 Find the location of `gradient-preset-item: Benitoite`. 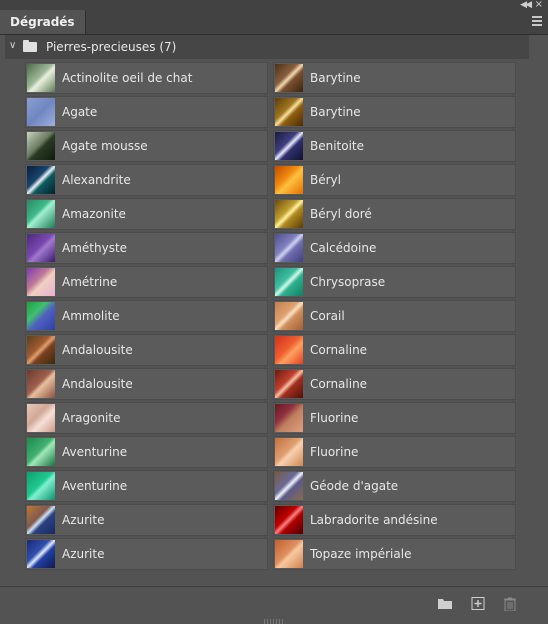

gradient-preset-item: Benitoite is located at coordinates (394, 146).